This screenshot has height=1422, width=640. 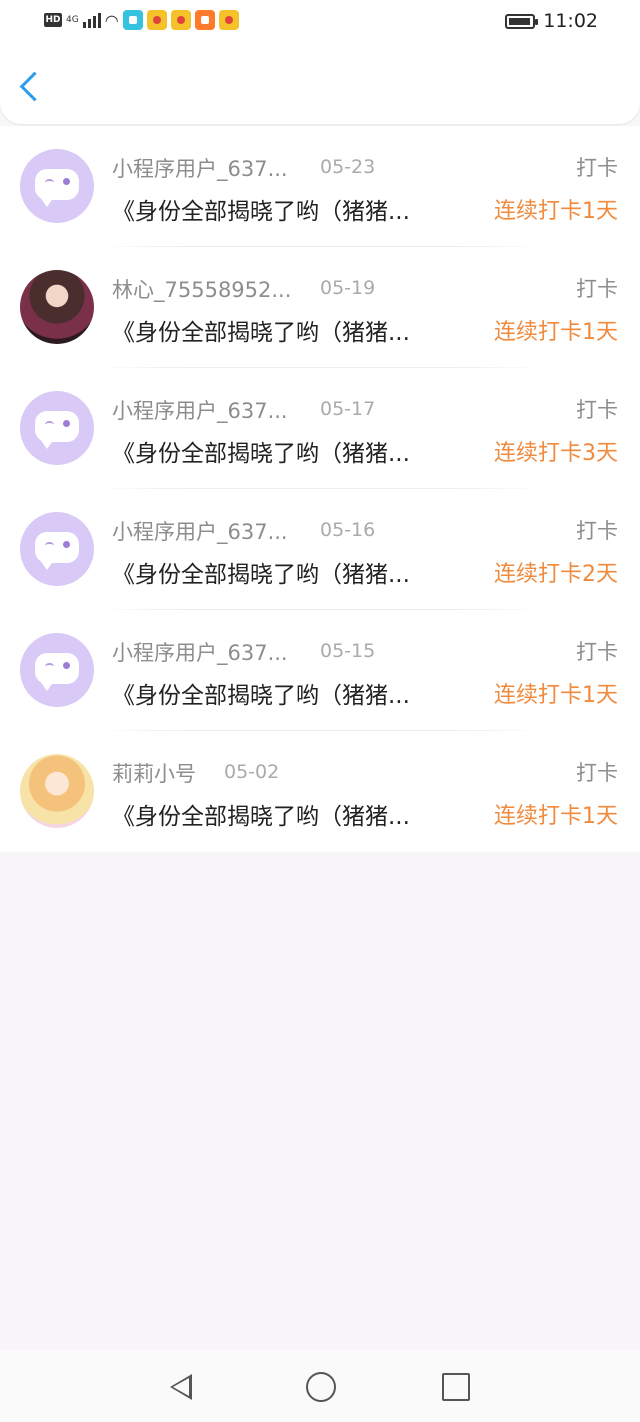 What do you see at coordinates (456, 1387) in the screenshot?
I see `recents-square-icon` at bounding box center [456, 1387].